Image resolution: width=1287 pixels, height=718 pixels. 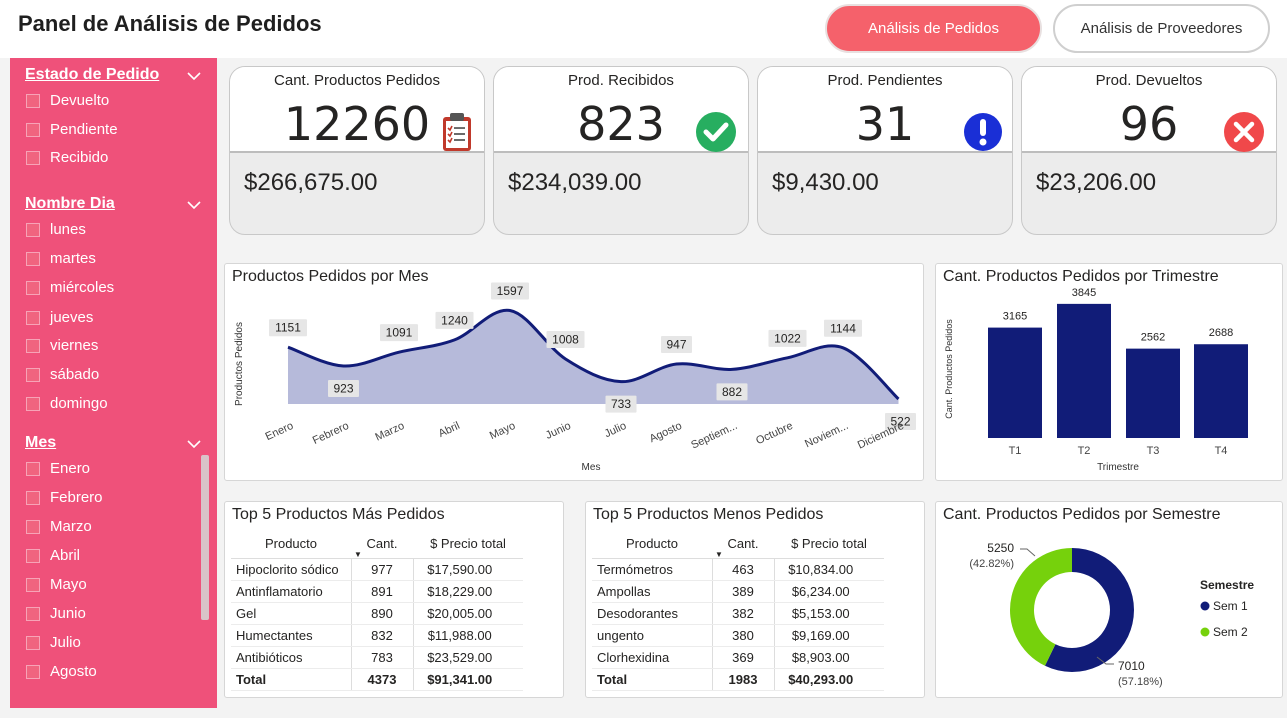 I want to click on filter-option-dia: sábado, so click(x=62, y=374).